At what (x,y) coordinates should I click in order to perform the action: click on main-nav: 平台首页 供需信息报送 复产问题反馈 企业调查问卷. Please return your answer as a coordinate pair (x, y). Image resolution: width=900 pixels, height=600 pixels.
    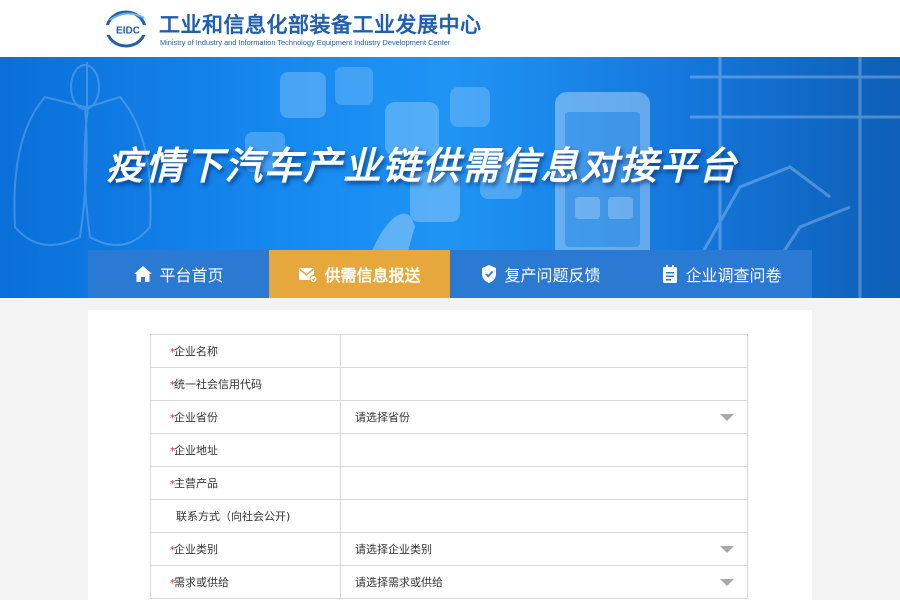
    Looking at the image, I should click on (450, 274).